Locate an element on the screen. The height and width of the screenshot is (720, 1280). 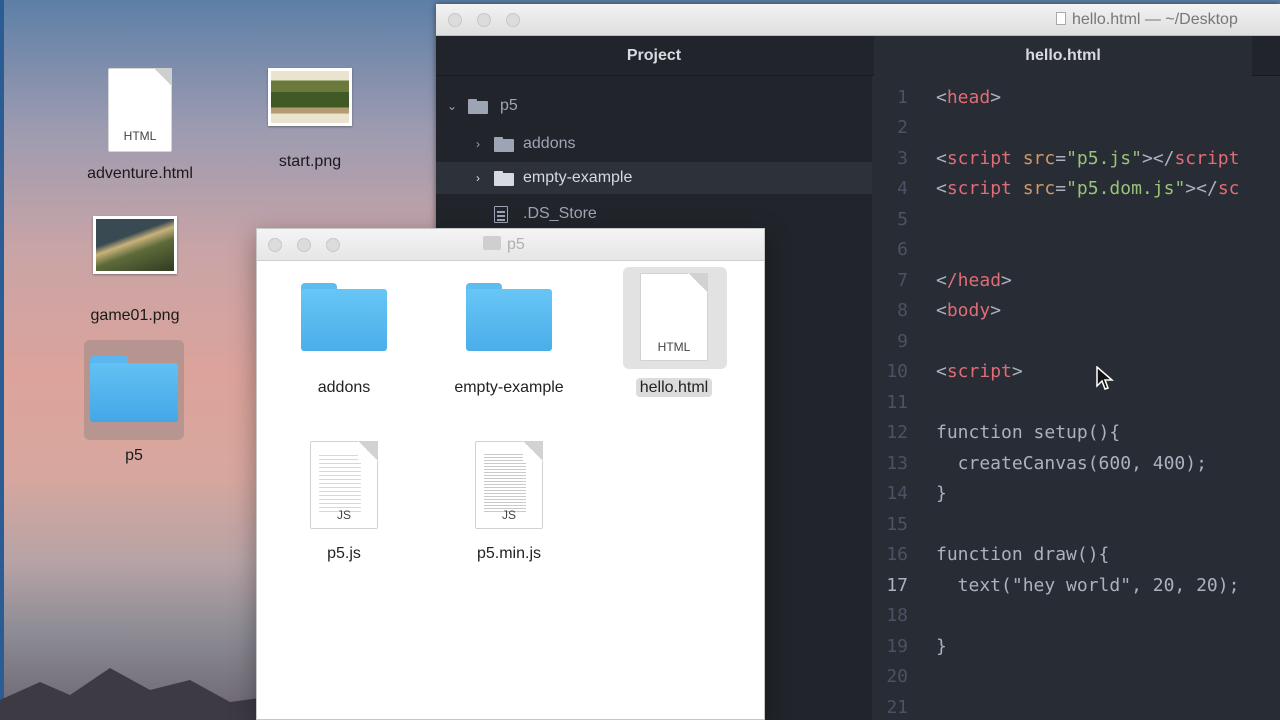
line-number: 16 is located at coordinates (897, 554).